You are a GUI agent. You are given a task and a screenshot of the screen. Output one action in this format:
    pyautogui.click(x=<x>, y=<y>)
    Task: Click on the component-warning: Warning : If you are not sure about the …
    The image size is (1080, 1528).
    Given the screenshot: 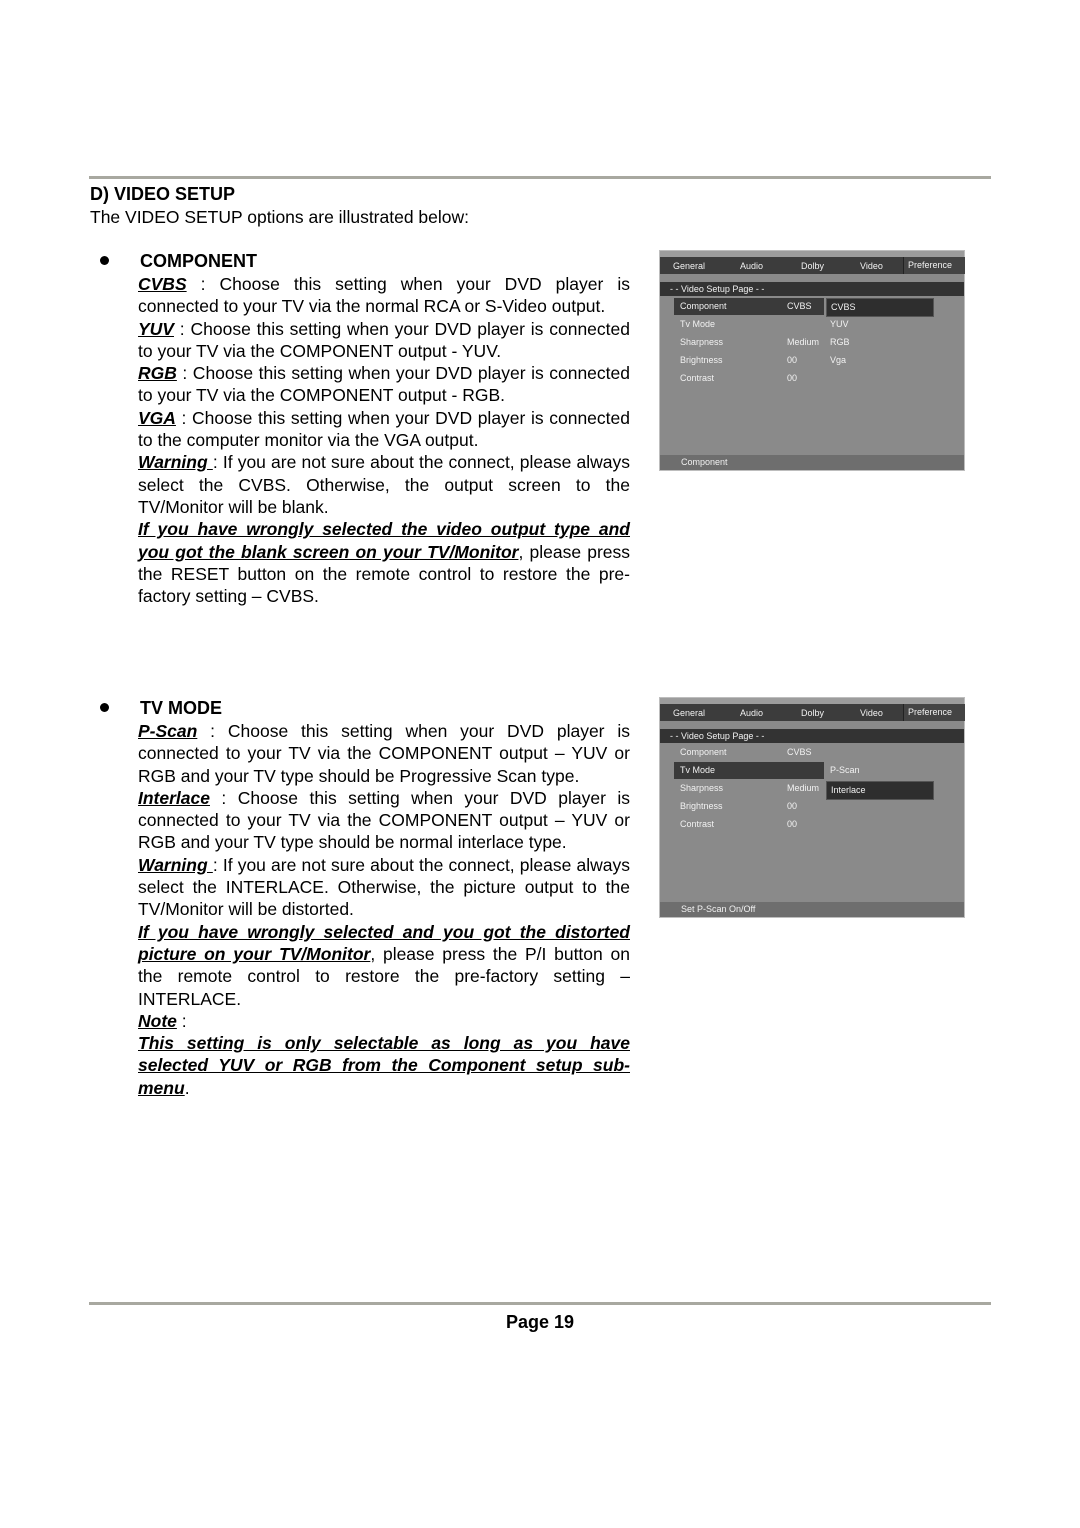 What is the action you would take?
    pyautogui.click(x=384, y=484)
    